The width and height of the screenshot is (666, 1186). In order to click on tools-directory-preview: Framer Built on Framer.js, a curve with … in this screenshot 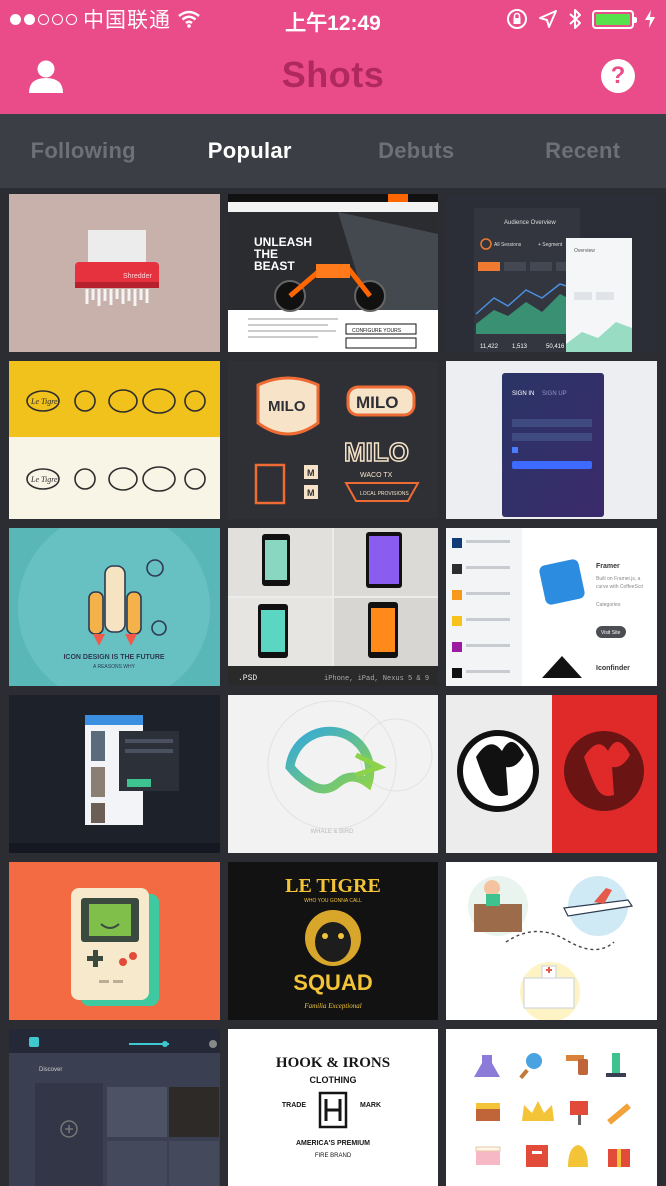, I will do `click(551, 607)`.